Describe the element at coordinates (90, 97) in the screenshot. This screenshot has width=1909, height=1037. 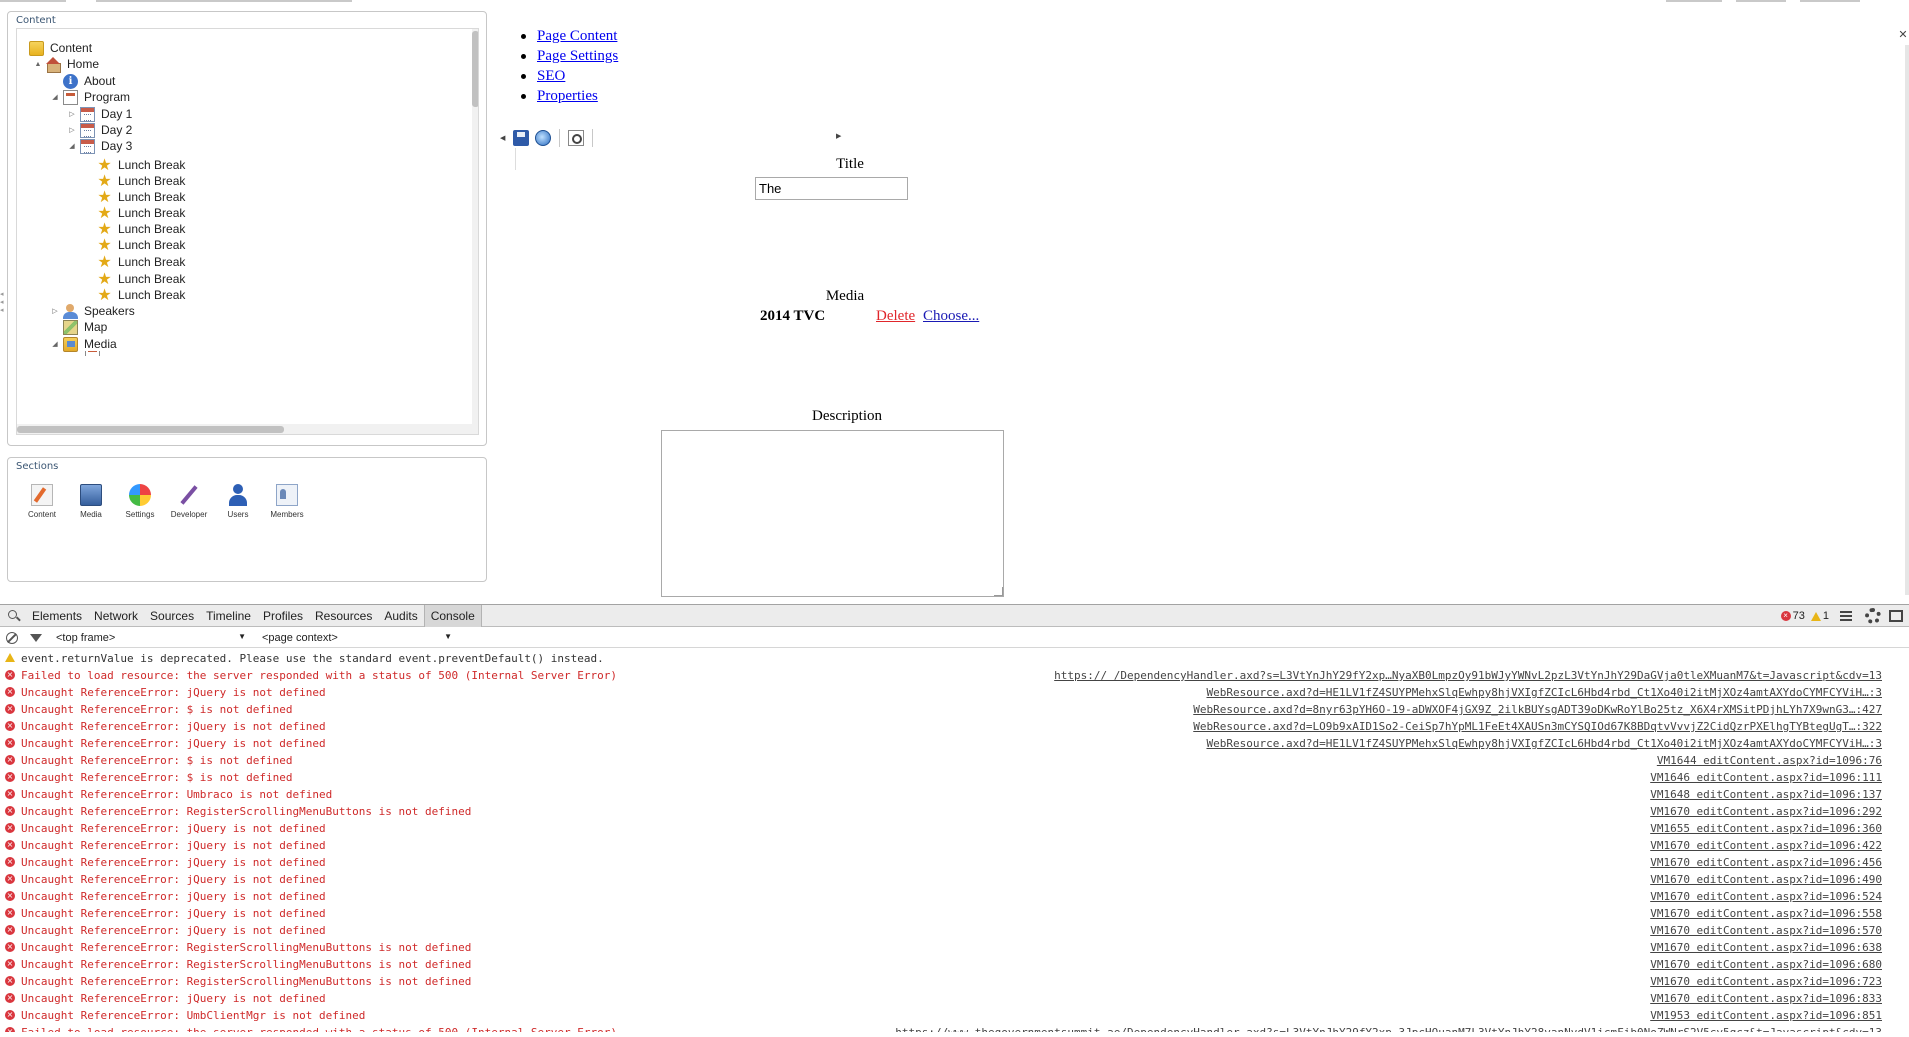
I see `tree-item: ◢ Program` at that location.